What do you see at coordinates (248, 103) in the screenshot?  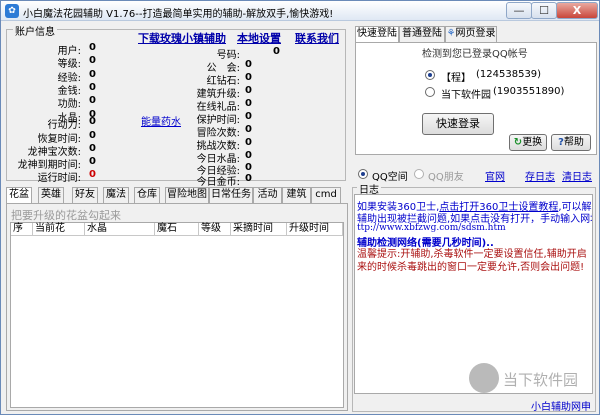 I see `field-value-online-gift: 0` at bounding box center [248, 103].